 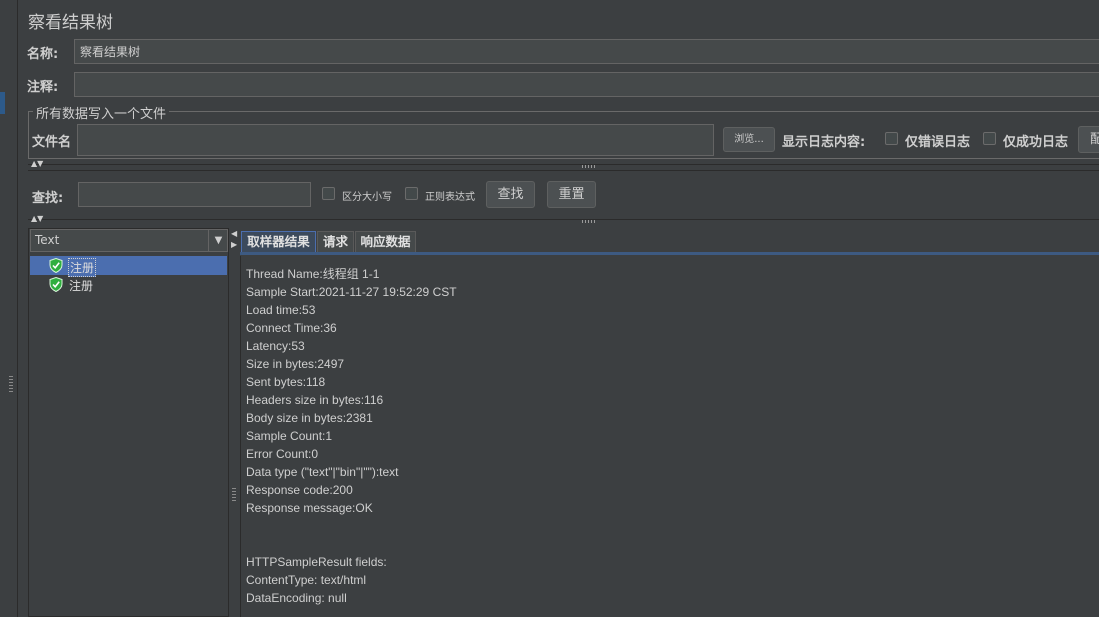 I want to click on result-line: DataEncoding: null, so click(x=296, y=598).